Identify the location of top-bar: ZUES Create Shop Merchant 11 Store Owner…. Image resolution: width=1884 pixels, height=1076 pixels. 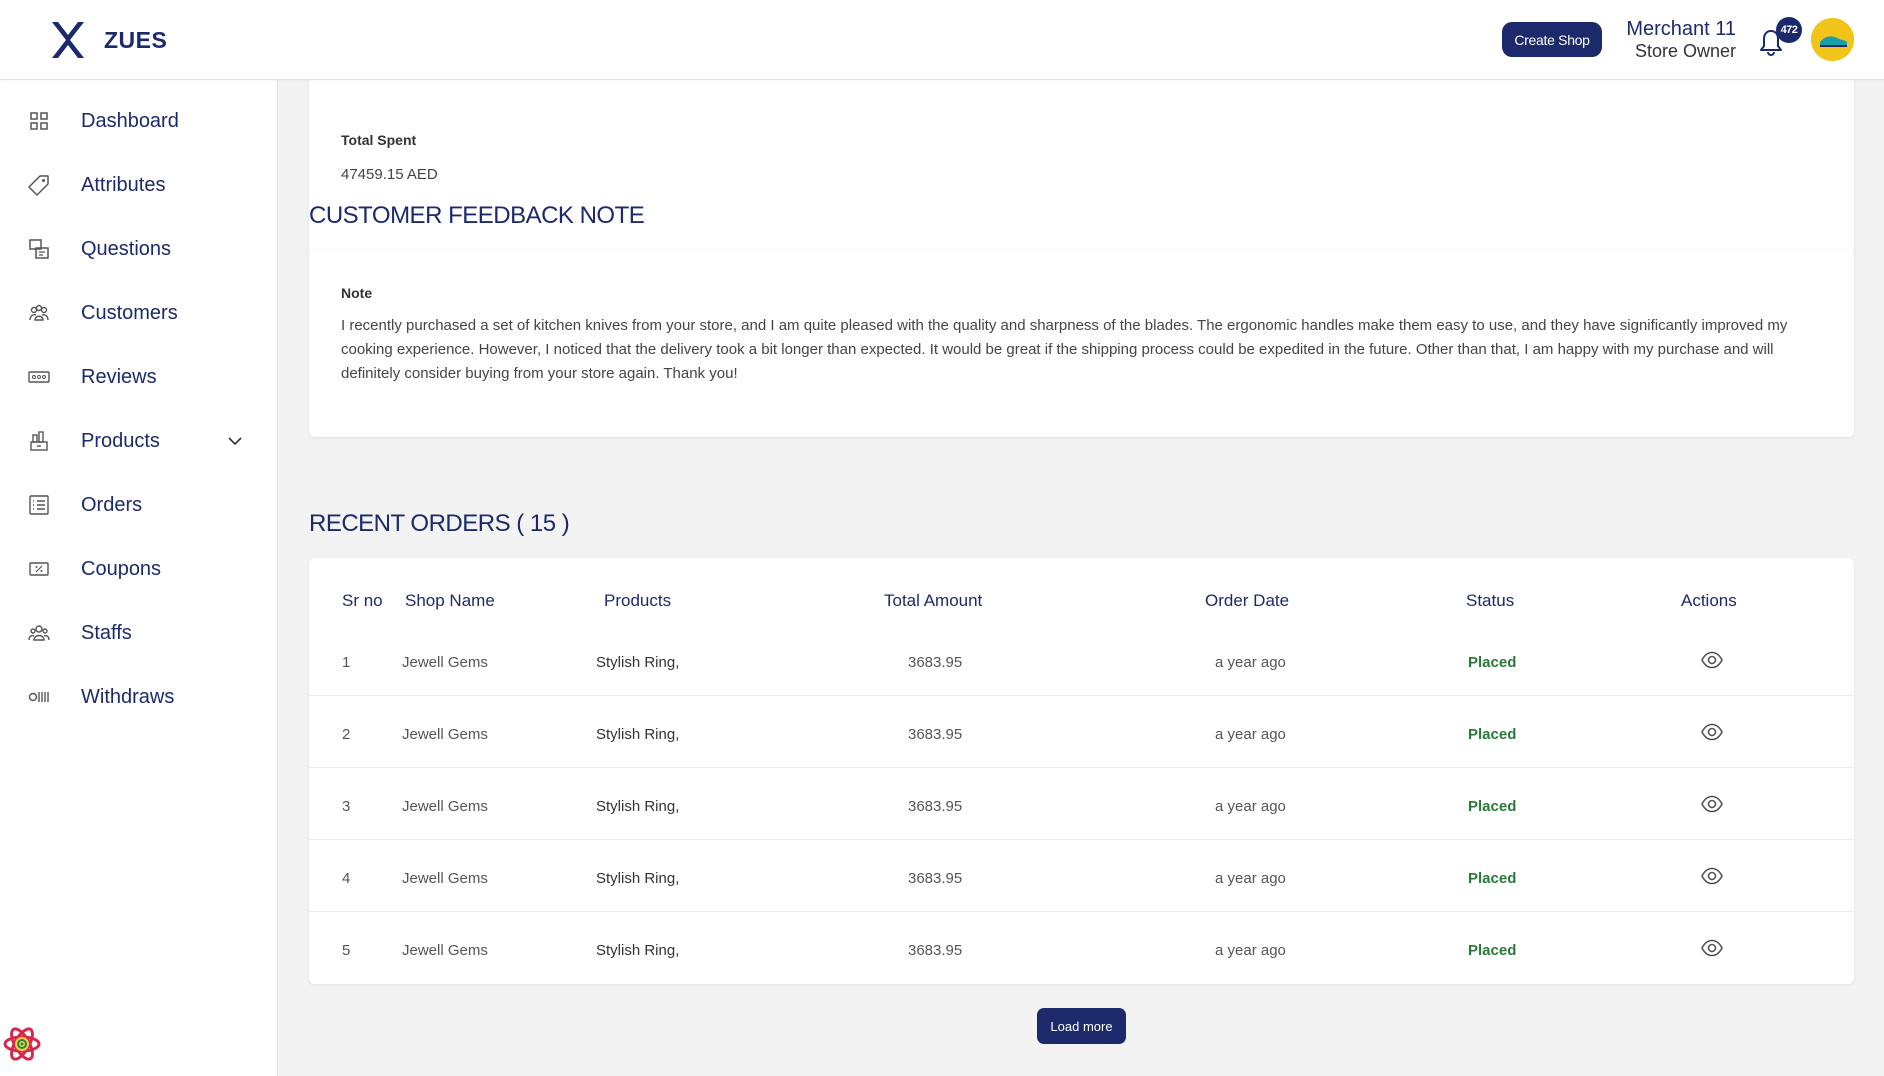
(942, 40).